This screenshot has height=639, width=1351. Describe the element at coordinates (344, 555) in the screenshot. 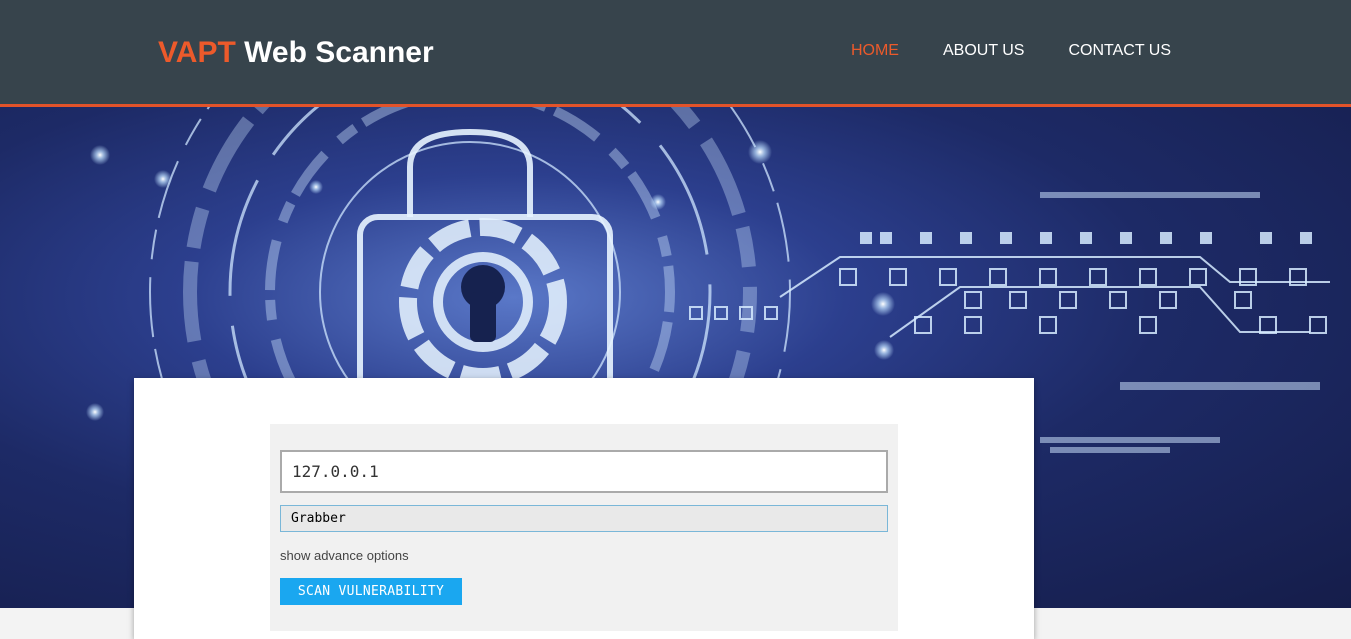

I see `show-advance-options-link: show advance options` at that location.